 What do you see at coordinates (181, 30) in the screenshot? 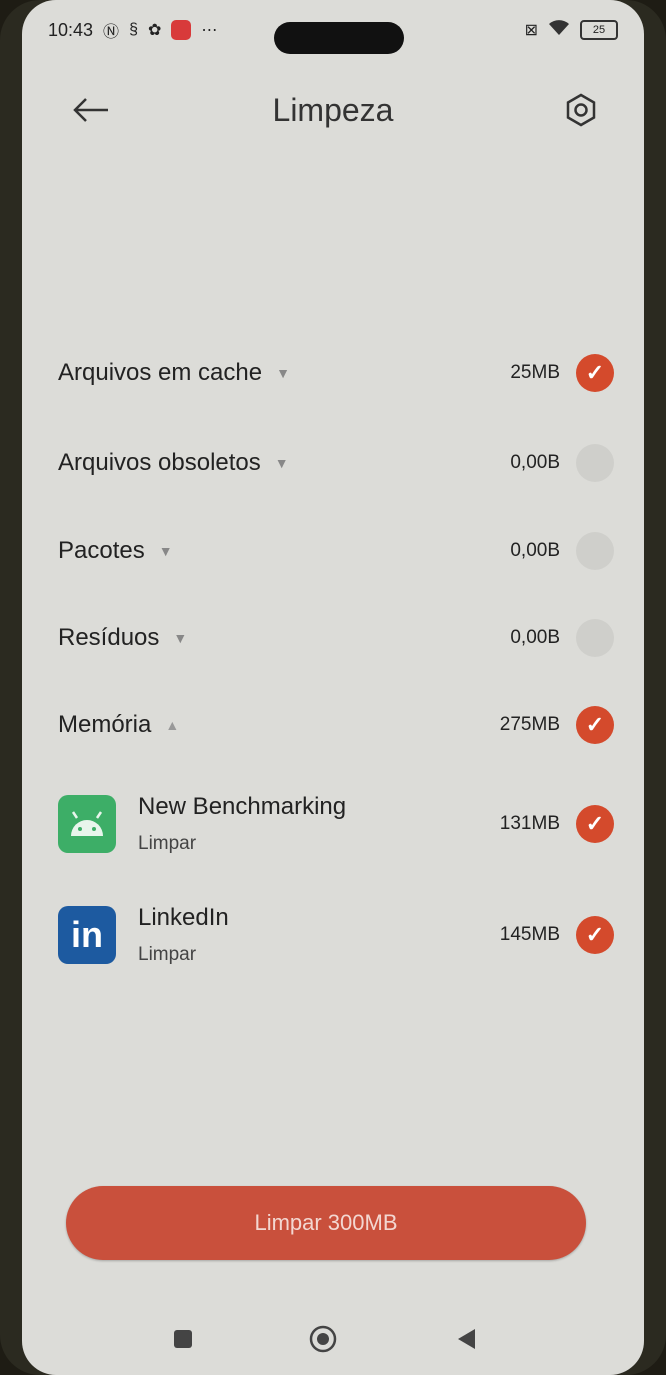
I see `app-notification-icon` at bounding box center [181, 30].